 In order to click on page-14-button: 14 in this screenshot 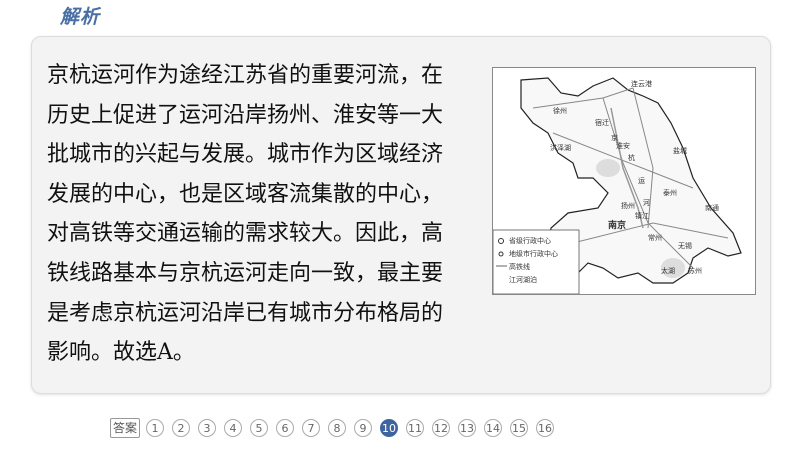, I will do `click(493, 428)`.